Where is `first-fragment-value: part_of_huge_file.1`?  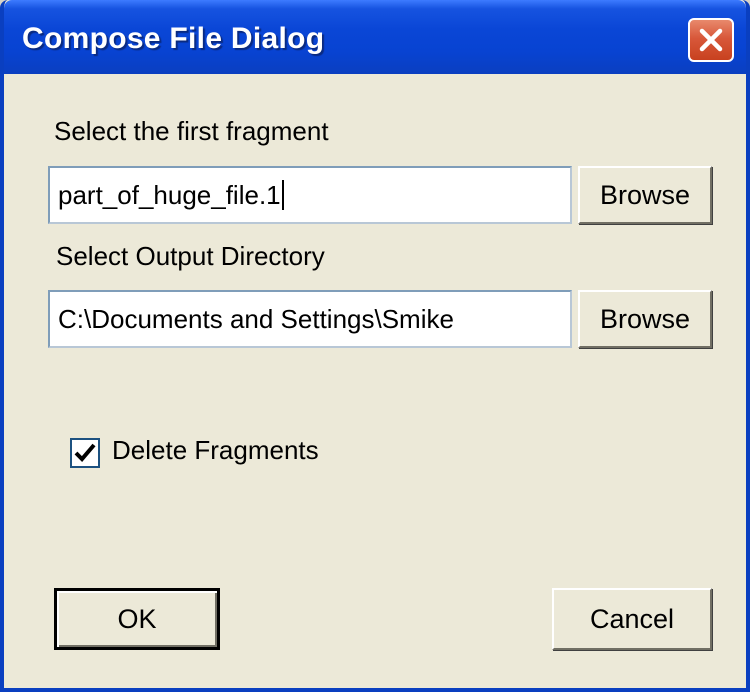
first-fragment-value: part_of_huge_file.1 is located at coordinates (169, 194).